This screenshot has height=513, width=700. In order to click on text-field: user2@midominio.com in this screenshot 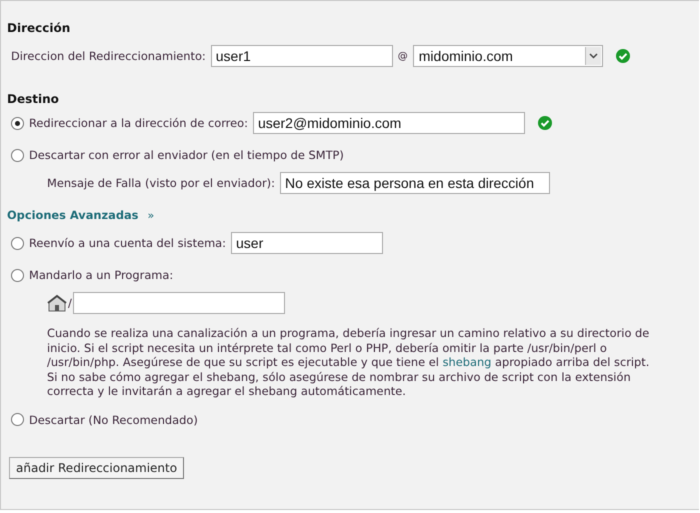, I will do `click(388, 123)`.